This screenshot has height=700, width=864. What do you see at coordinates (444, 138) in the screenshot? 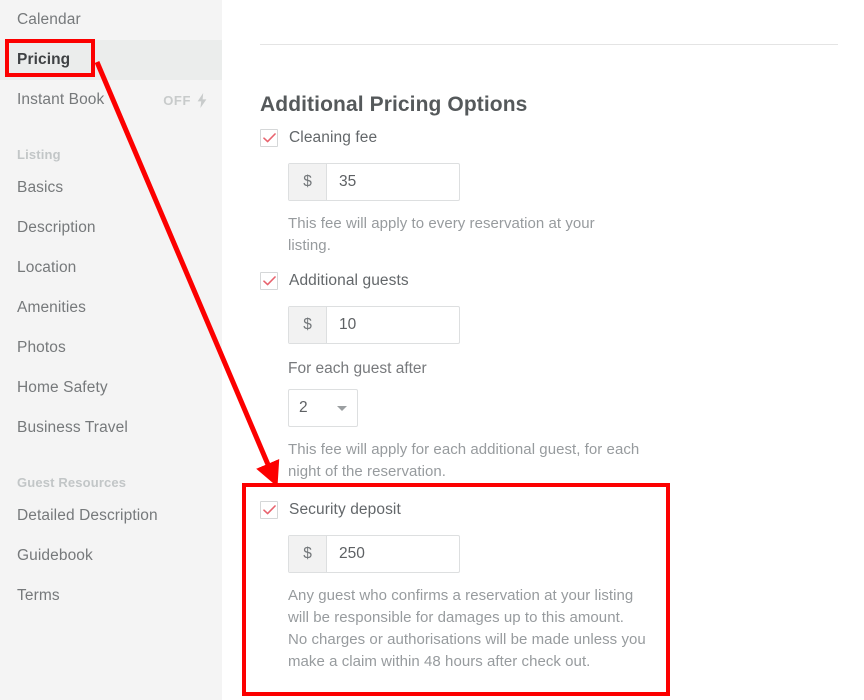
I see `option-header: Cleaning fee` at bounding box center [444, 138].